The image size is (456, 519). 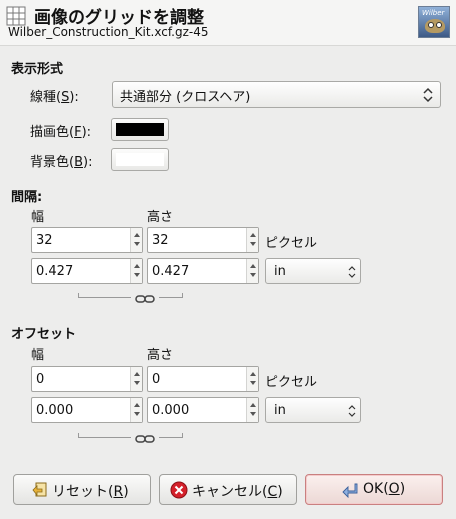 What do you see at coordinates (203, 379) in the screenshot?
I see `offset-y-pixels-input: 0` at bounding box center [203, 379].